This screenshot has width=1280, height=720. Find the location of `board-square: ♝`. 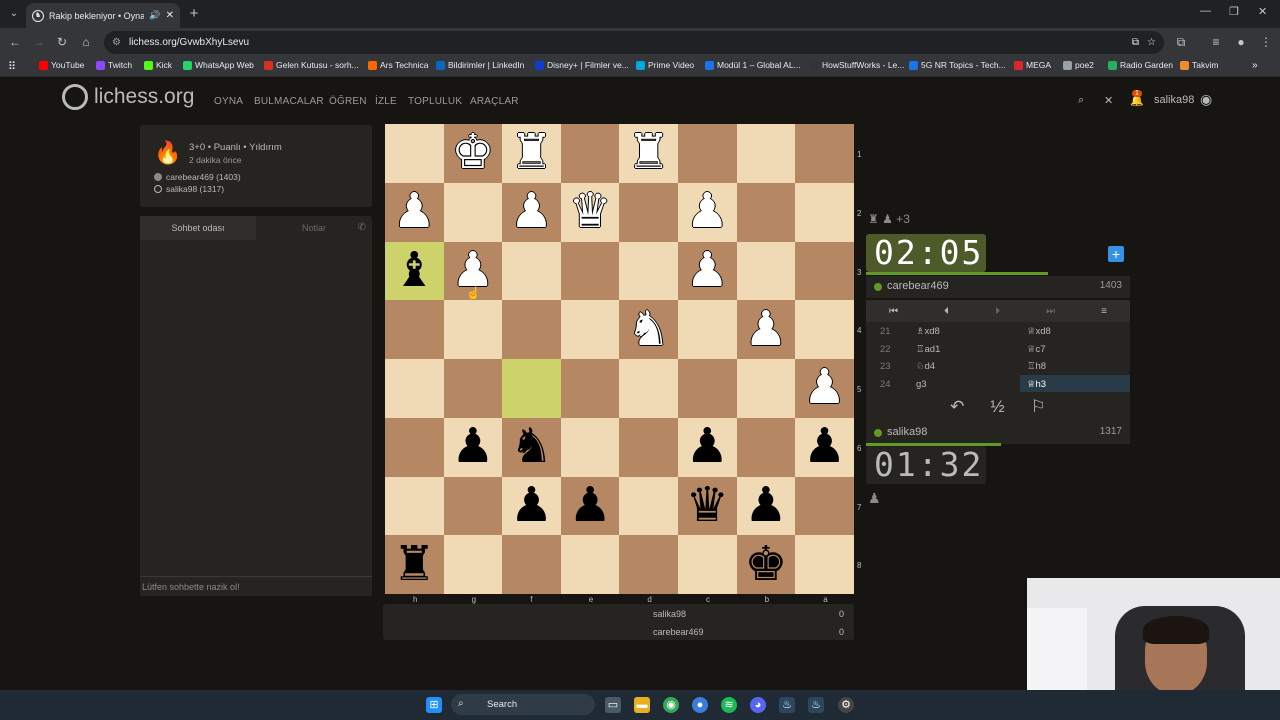

board-square: ♝ is located at coordinates (414, 271).